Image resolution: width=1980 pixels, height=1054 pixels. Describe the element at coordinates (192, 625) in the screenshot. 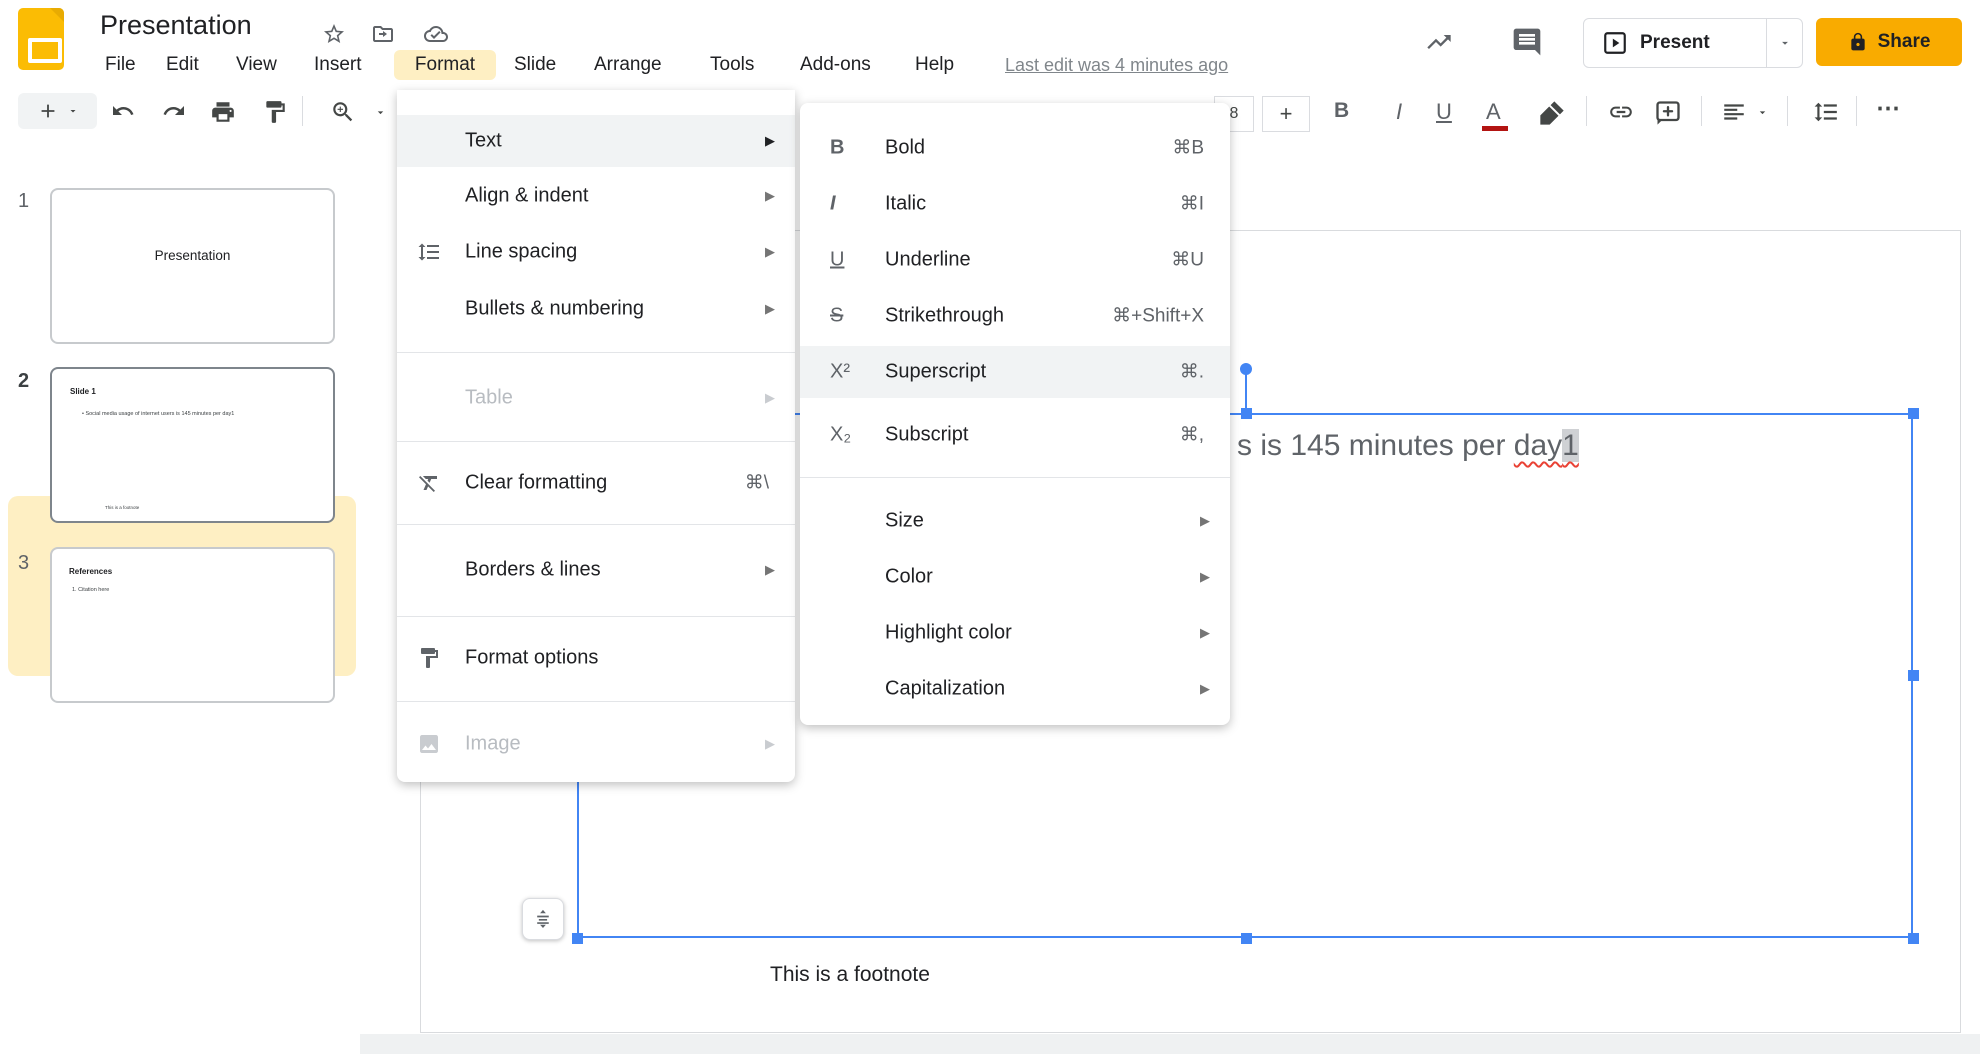

I see `slide-thumbnail-3: References 1. Citation here` at that location.